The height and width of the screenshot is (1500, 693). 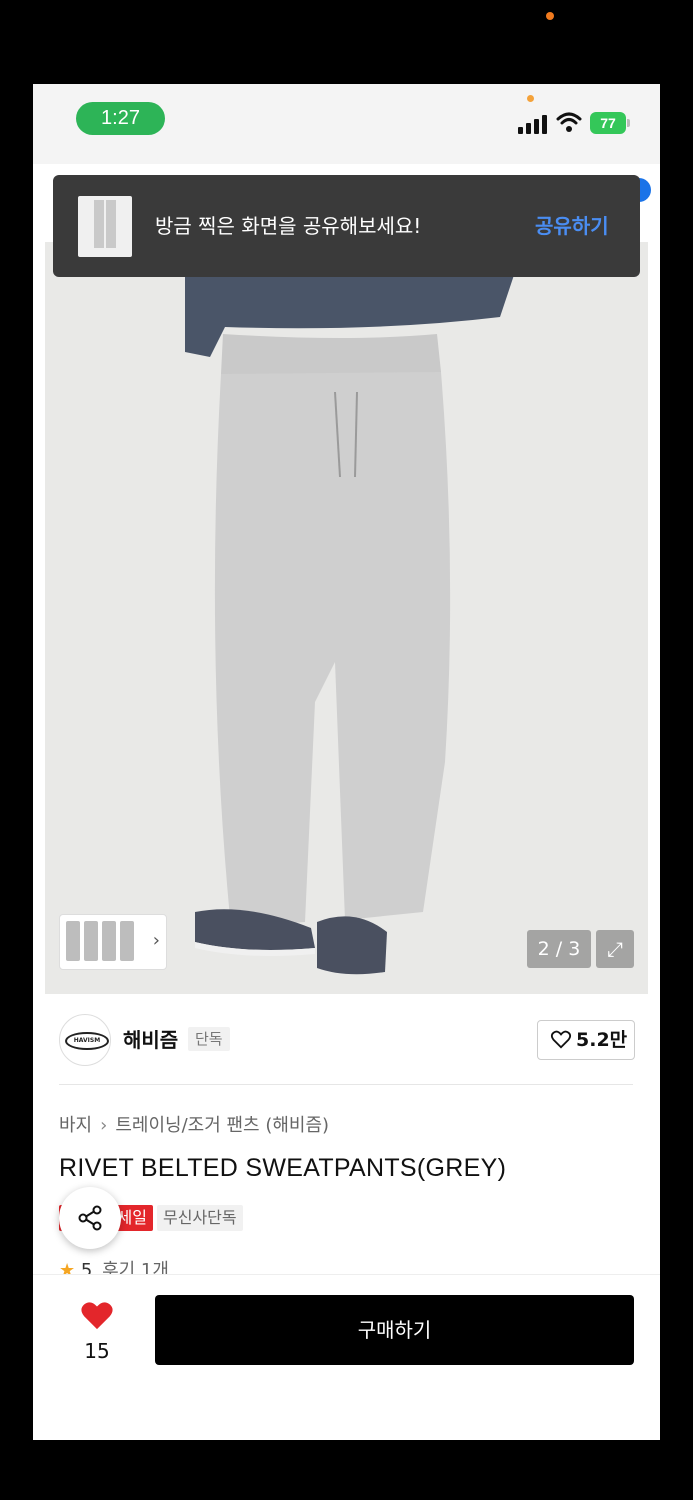 I want to click on brand-logo: HAVISM, so click(x=85, y=1040).